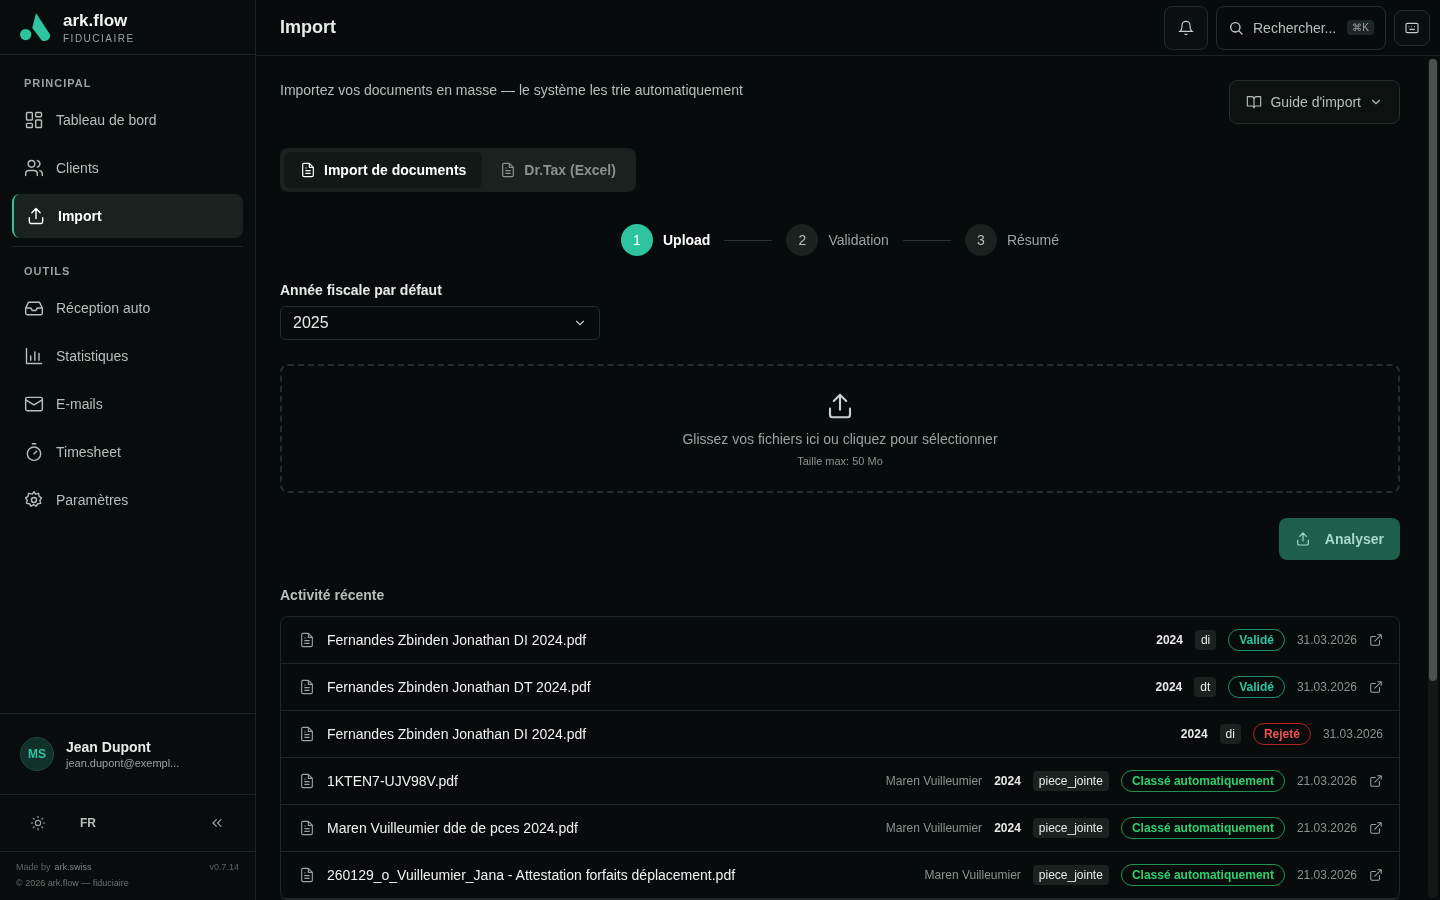 This screenshot has height=900, width=1440. What do you see at coordinates (127, 404) in the screenshot?
I see `sidebar-item: E-mails` at bounding box center [127, 404].